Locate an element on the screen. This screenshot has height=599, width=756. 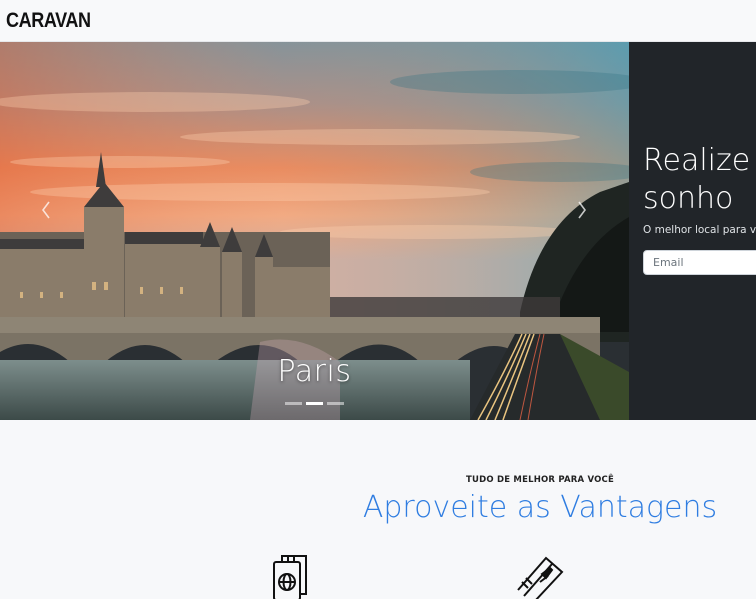
navbar: CARAVAN is located at coordinates (378, 21).